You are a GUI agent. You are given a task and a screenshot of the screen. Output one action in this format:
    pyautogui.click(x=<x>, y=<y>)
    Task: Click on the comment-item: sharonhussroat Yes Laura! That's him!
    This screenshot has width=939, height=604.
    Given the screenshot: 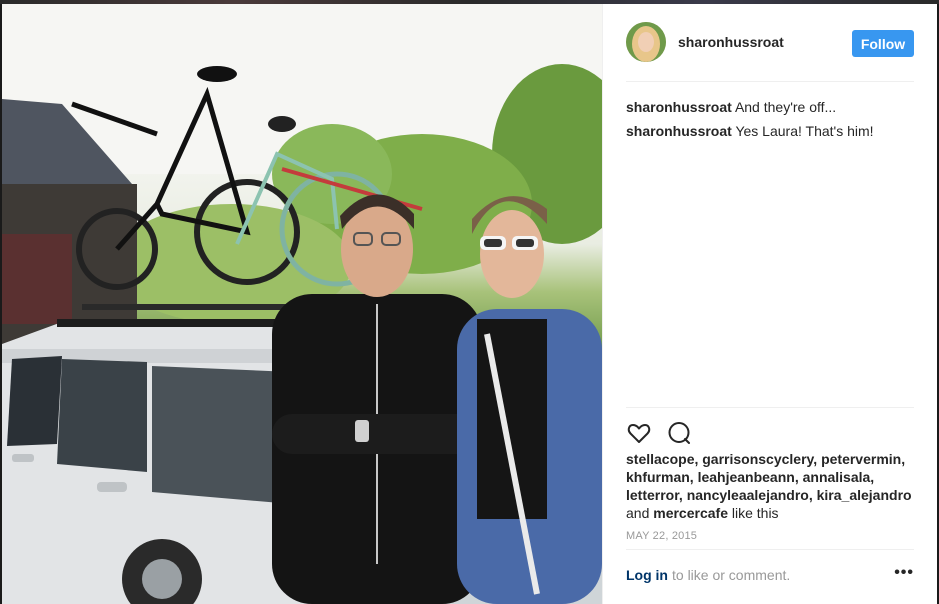 What is the action you would take?
    pyautogui.click(x=771, y=131)
    